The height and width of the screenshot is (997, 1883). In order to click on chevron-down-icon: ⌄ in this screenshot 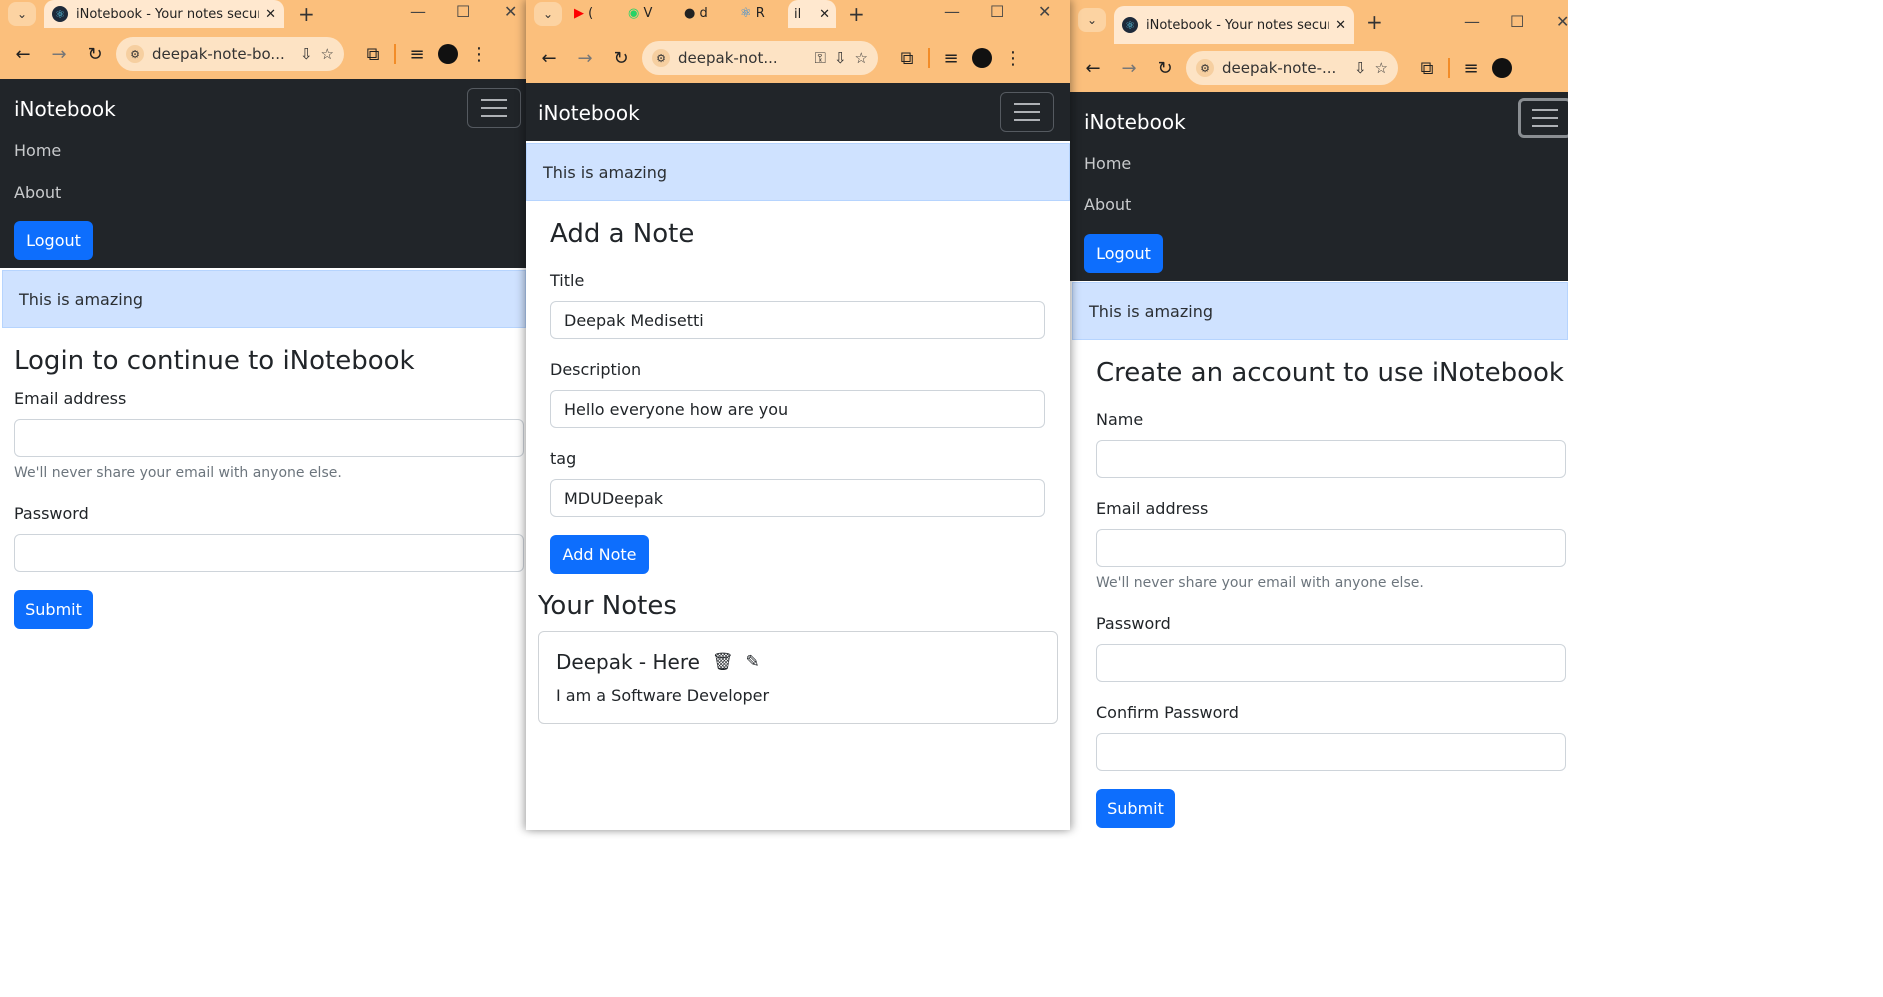, I will do `click(22, 14)`.